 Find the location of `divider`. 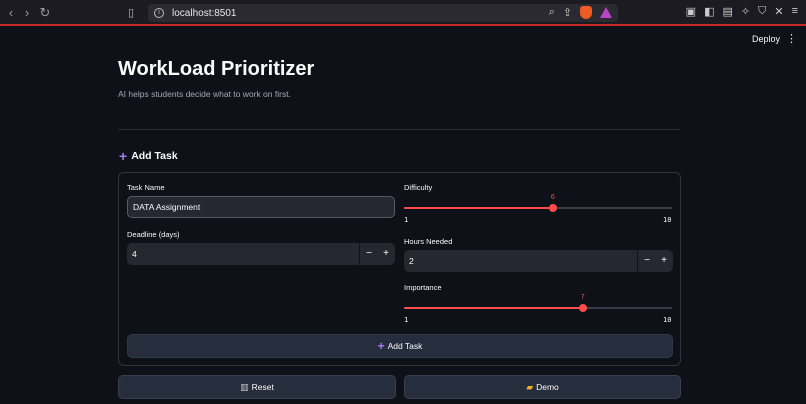

divider is located at coordinates (399, 129).